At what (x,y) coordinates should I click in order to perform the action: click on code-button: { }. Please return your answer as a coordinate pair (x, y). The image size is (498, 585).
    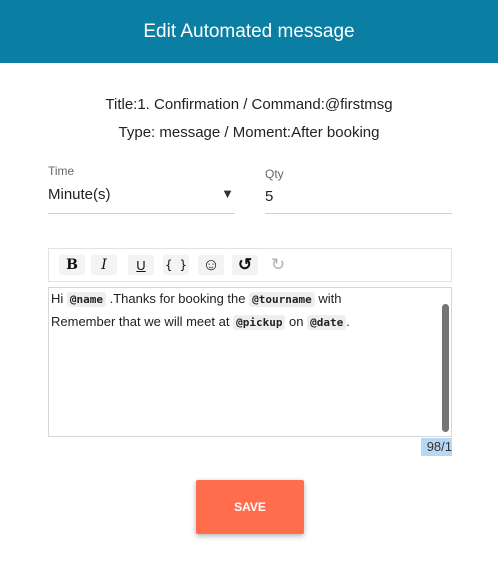
    Looking at the image, I should click on (176, 265).